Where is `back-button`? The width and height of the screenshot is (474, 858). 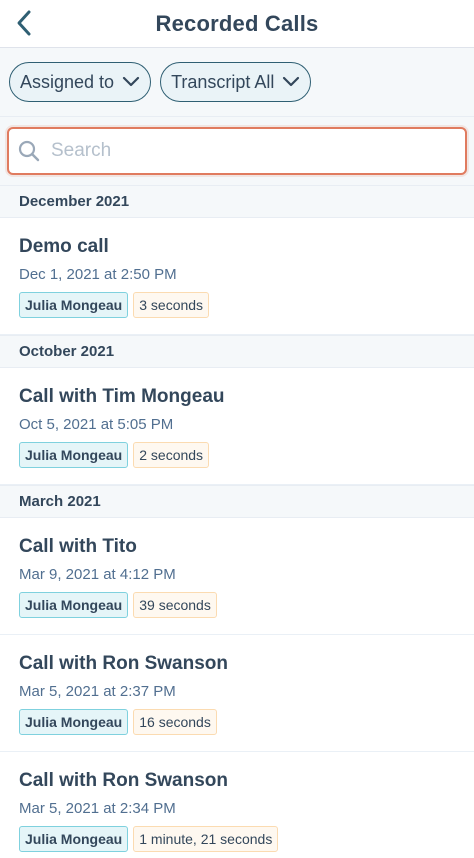 back-button is located at coordinates (24, 23).